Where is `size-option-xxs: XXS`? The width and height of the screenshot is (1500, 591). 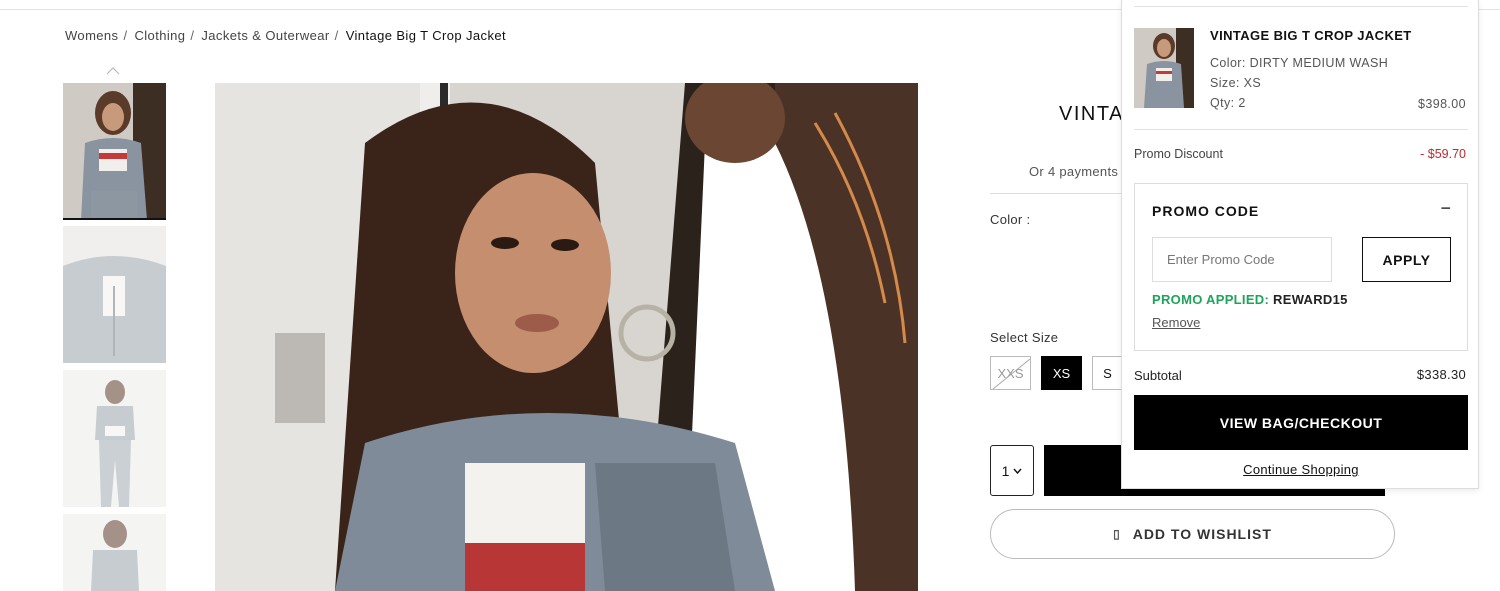
size-option-xxs: XXS is located at coordinates (1010, 373).